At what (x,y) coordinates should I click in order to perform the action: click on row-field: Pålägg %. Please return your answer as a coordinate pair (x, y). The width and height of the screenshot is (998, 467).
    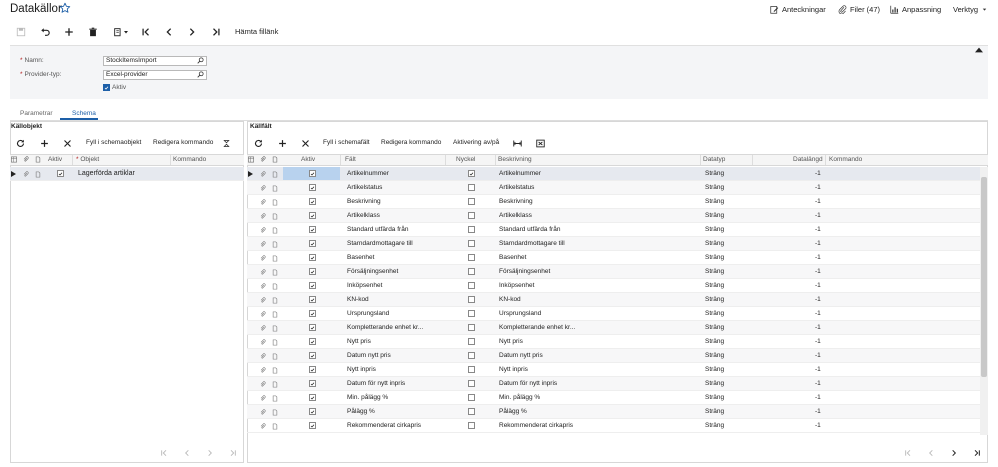
    Looking at the image, I should click on (361, 411).